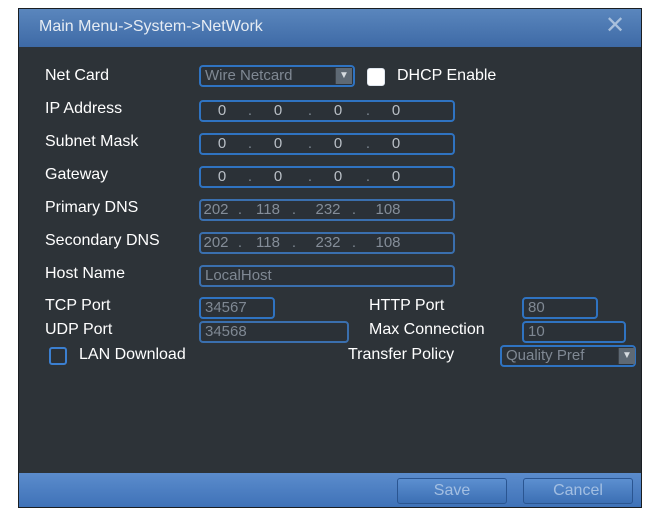 This screenshot has height=513, width=646. What do you see at coordinates (574, 332) in the screenshot?
I see `max-connection-input: 10` at bounding box center [574, 332].